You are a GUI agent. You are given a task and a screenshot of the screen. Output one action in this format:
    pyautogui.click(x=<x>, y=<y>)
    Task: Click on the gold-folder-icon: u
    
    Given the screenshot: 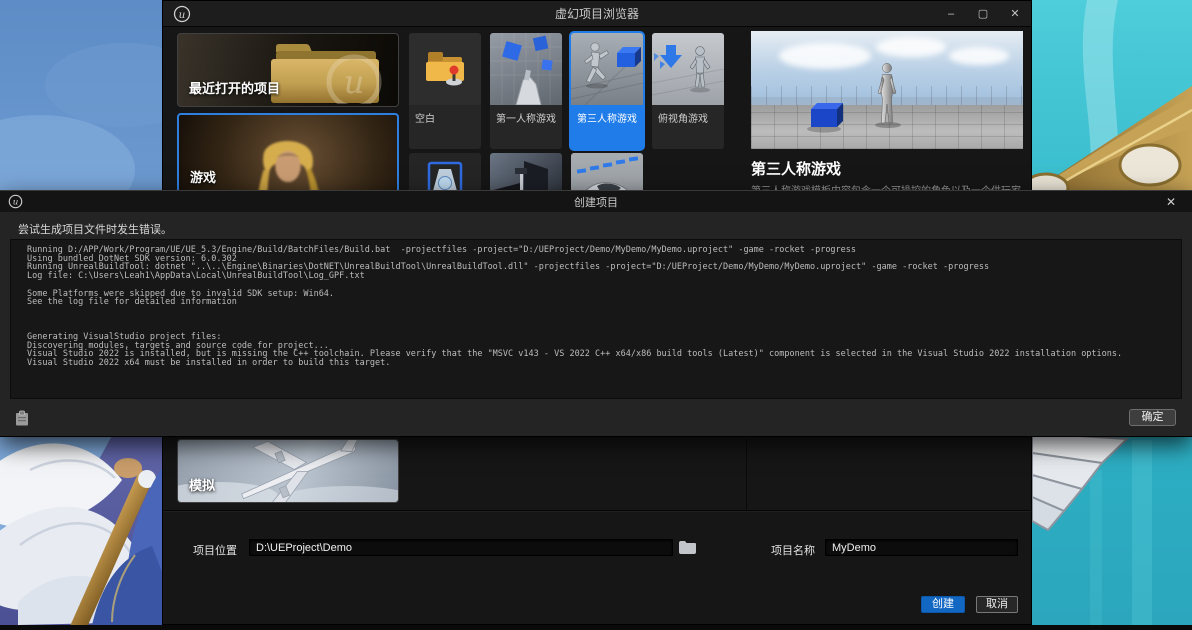 What is the action you would take?
    pyautogui.click(x=326, y=74)
    